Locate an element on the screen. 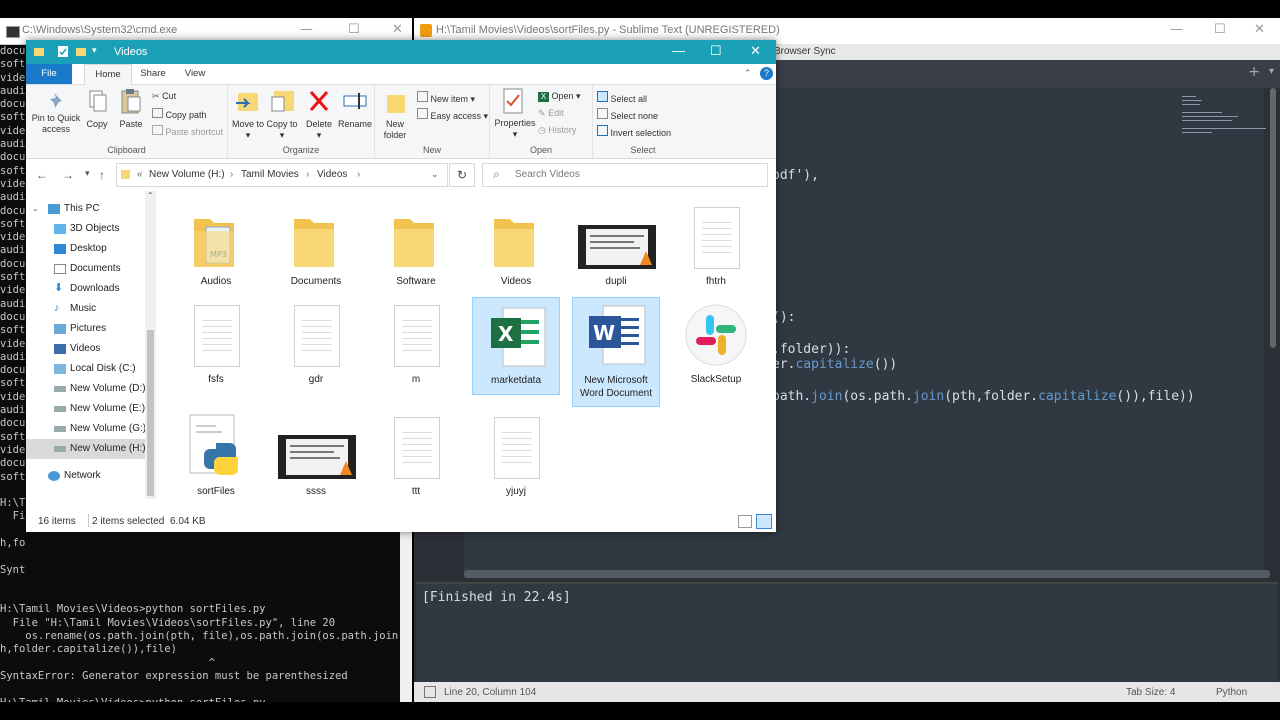 The width and height of the screenshot is (1280, 720). address-dropdown-icon: ⌄ is located at coordinates (435, 174).